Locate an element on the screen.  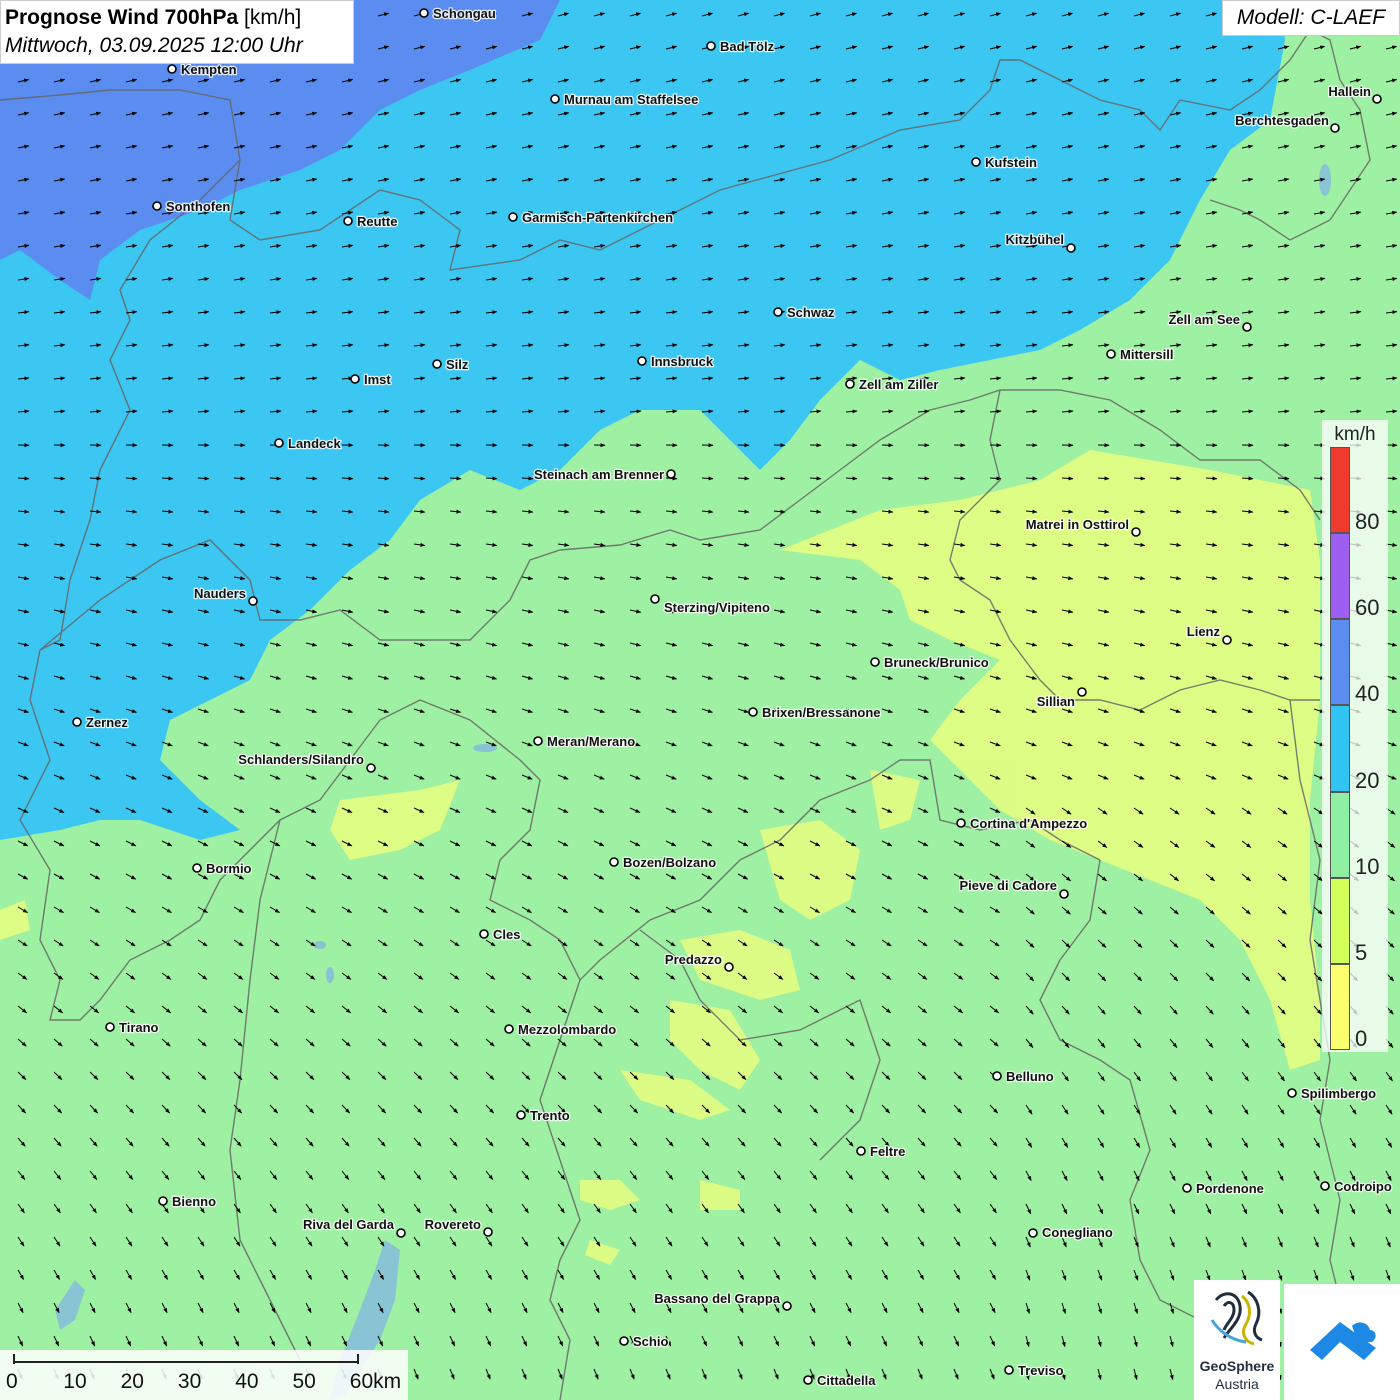
city-marker: Brixen/Bressanone is located at coordinates (815, 712).